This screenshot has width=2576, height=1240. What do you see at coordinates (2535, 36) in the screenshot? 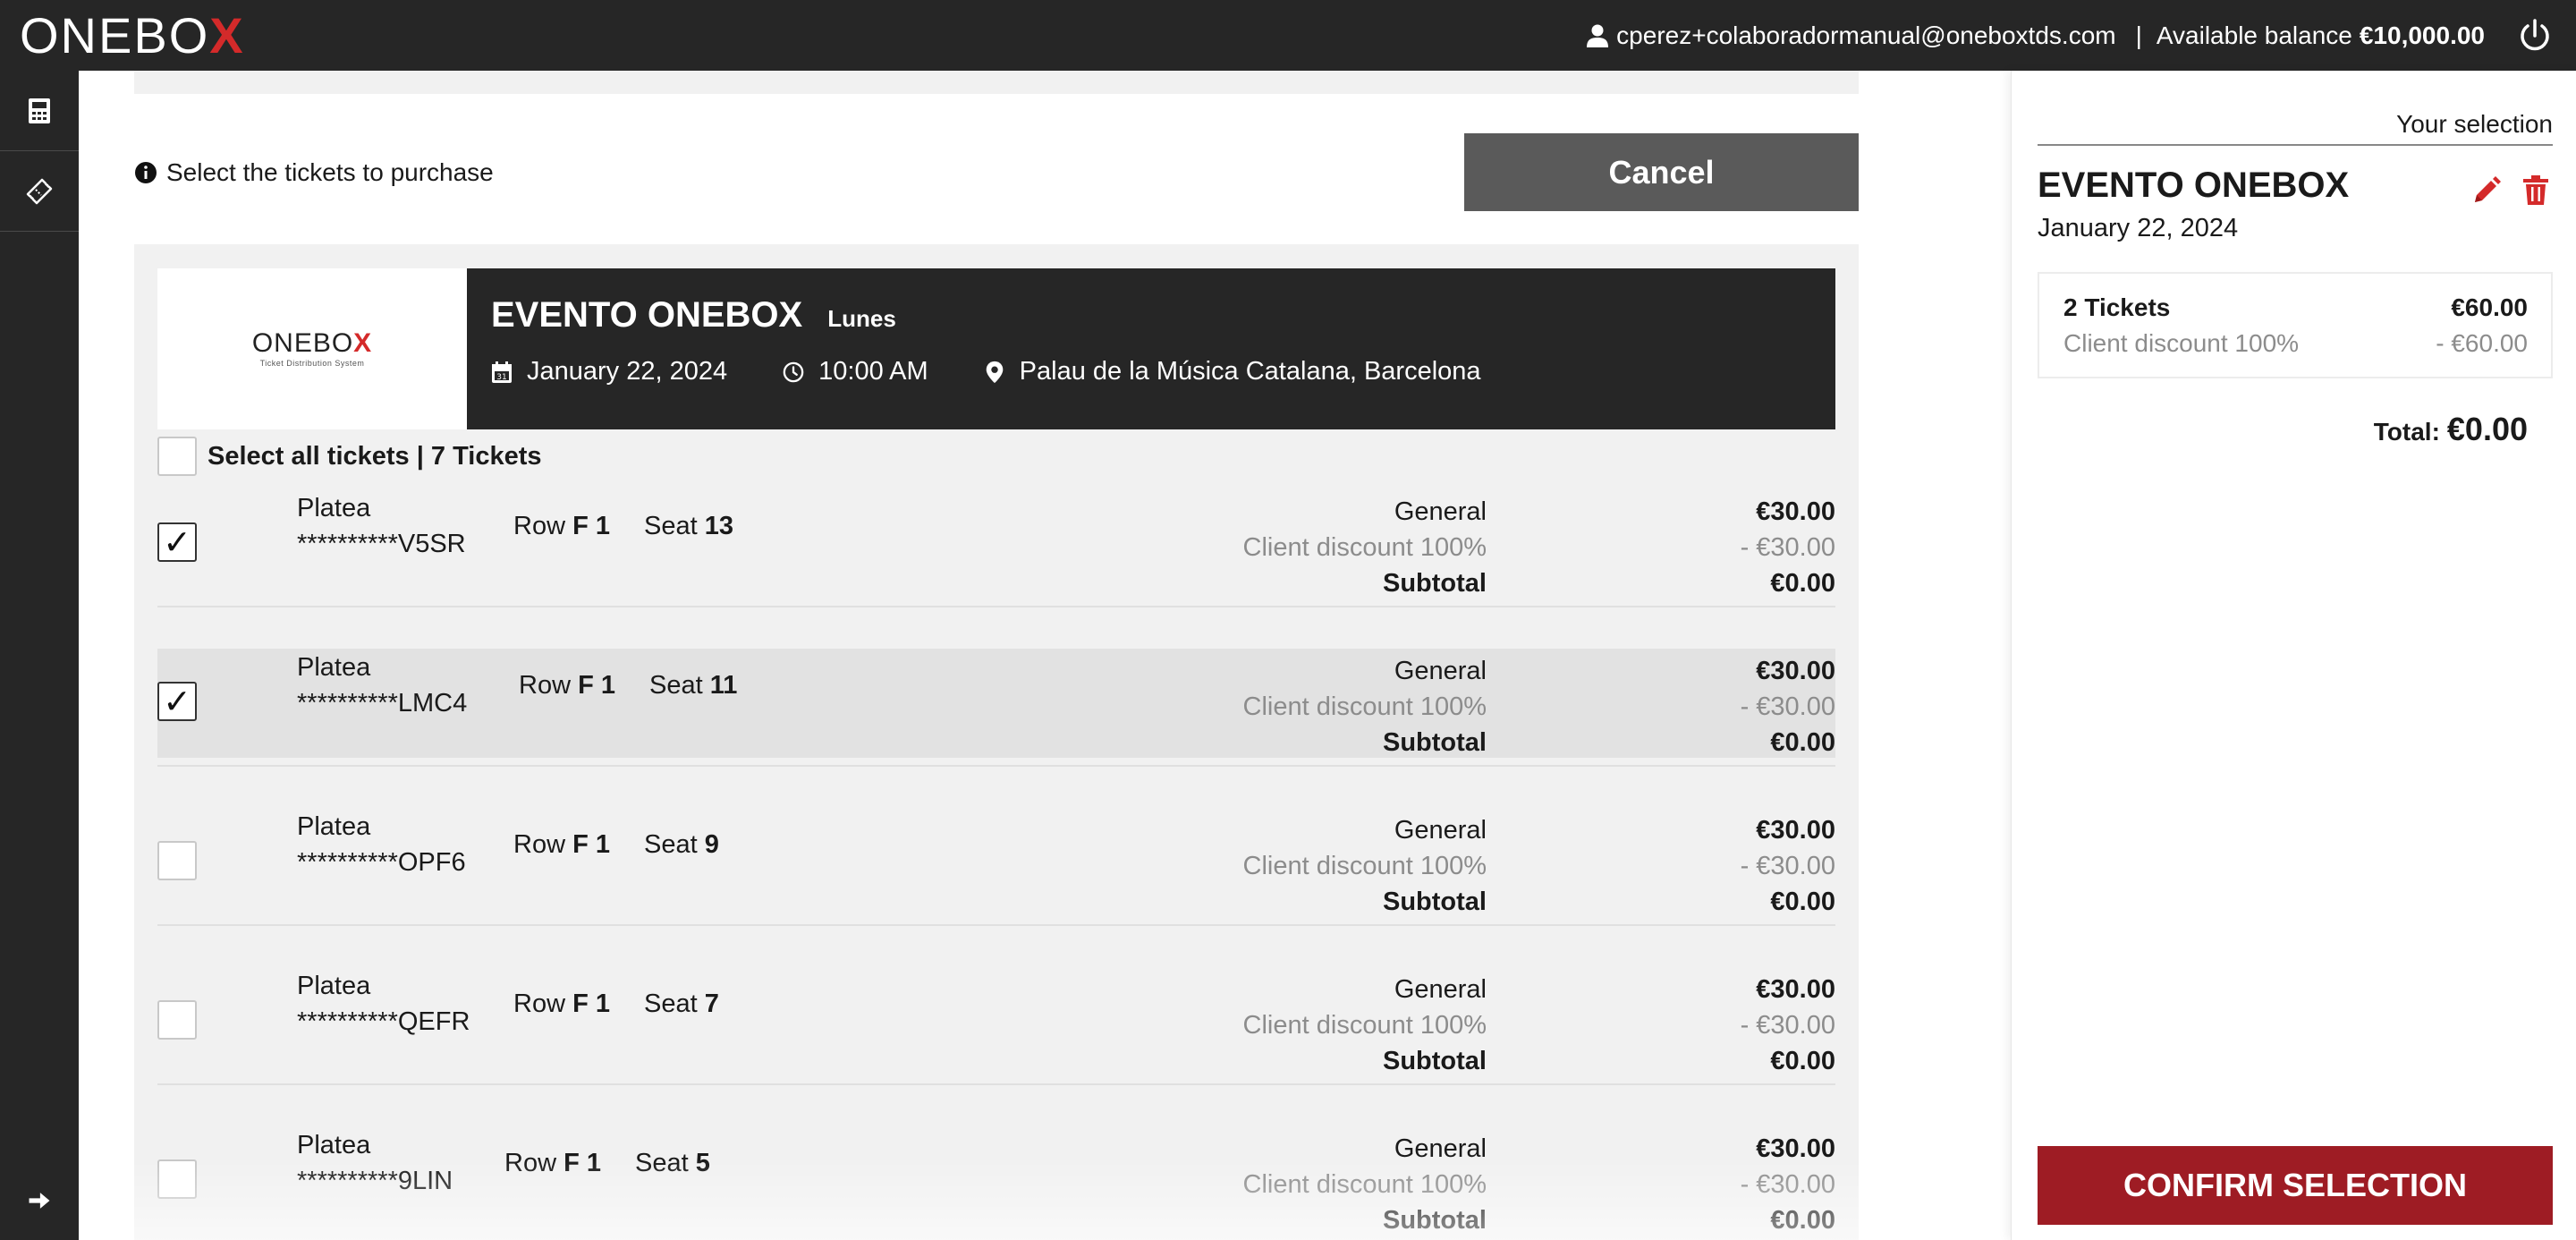
I see `power-icon` at bounding box center [2535, 36].